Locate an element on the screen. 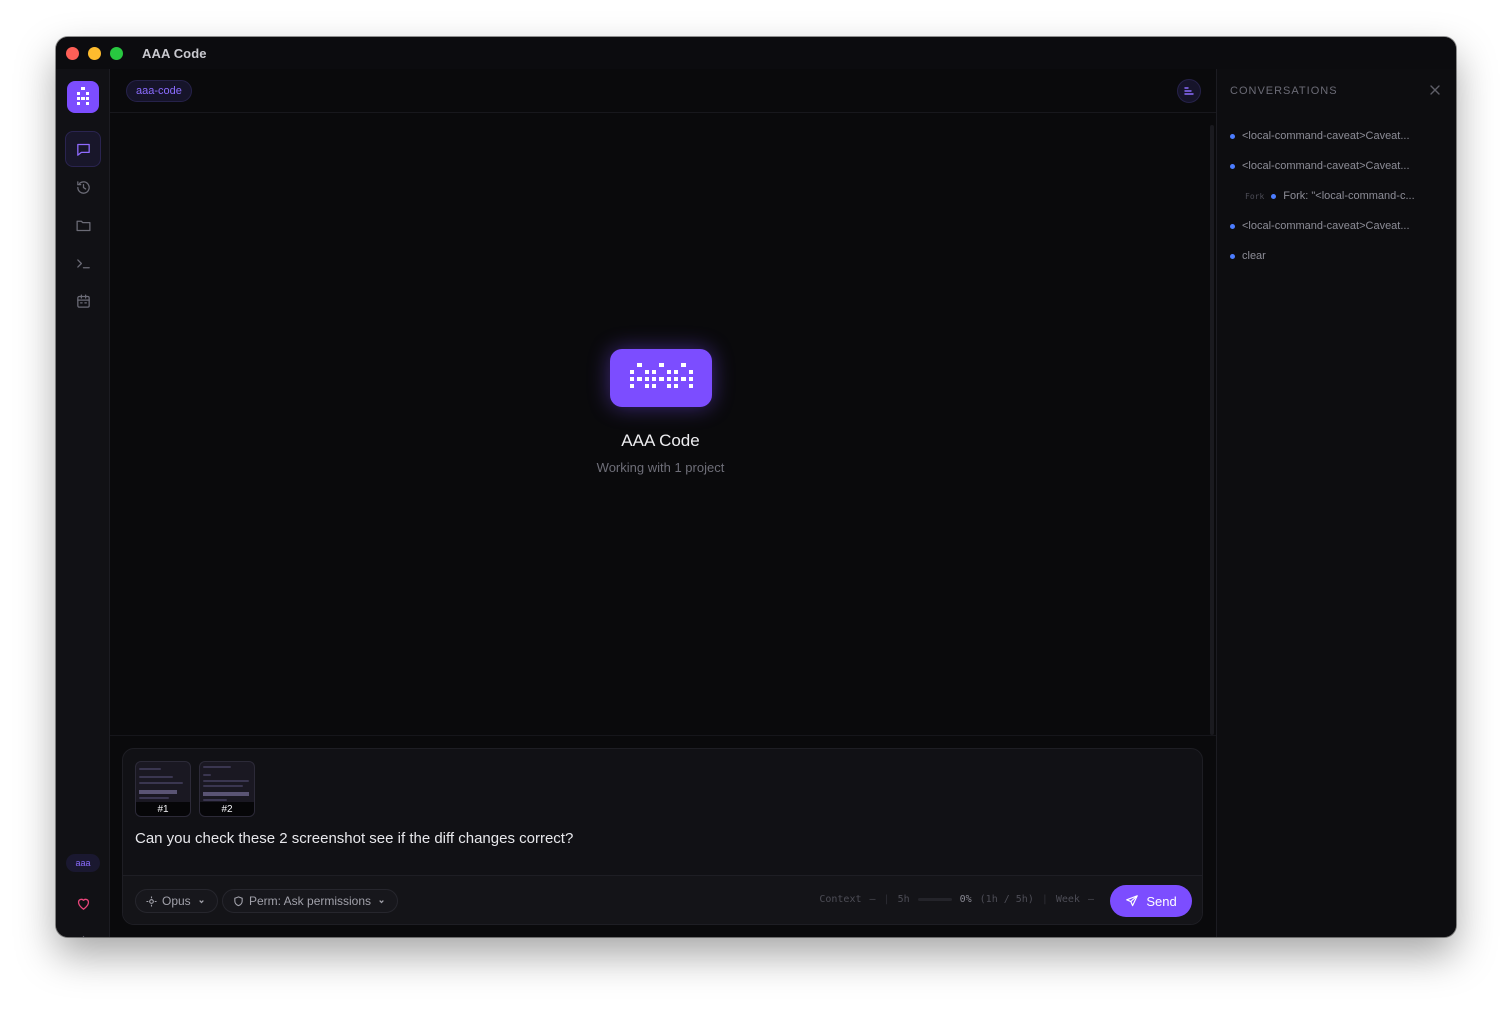 The width and height of the screenshot is (1512, 1012). sparkle-icon is located at coordinates (151, 901).